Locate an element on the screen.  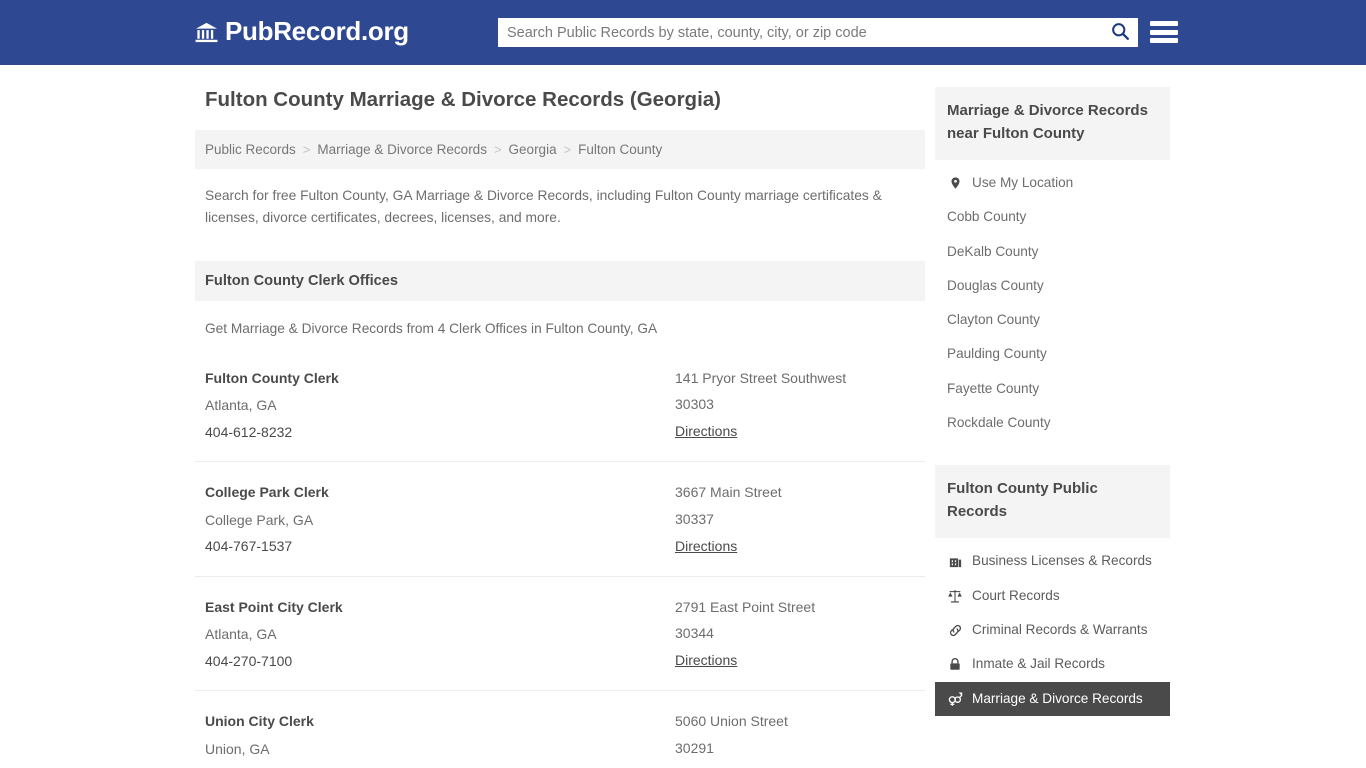
lock-icon is located at coordinates (955, 664).